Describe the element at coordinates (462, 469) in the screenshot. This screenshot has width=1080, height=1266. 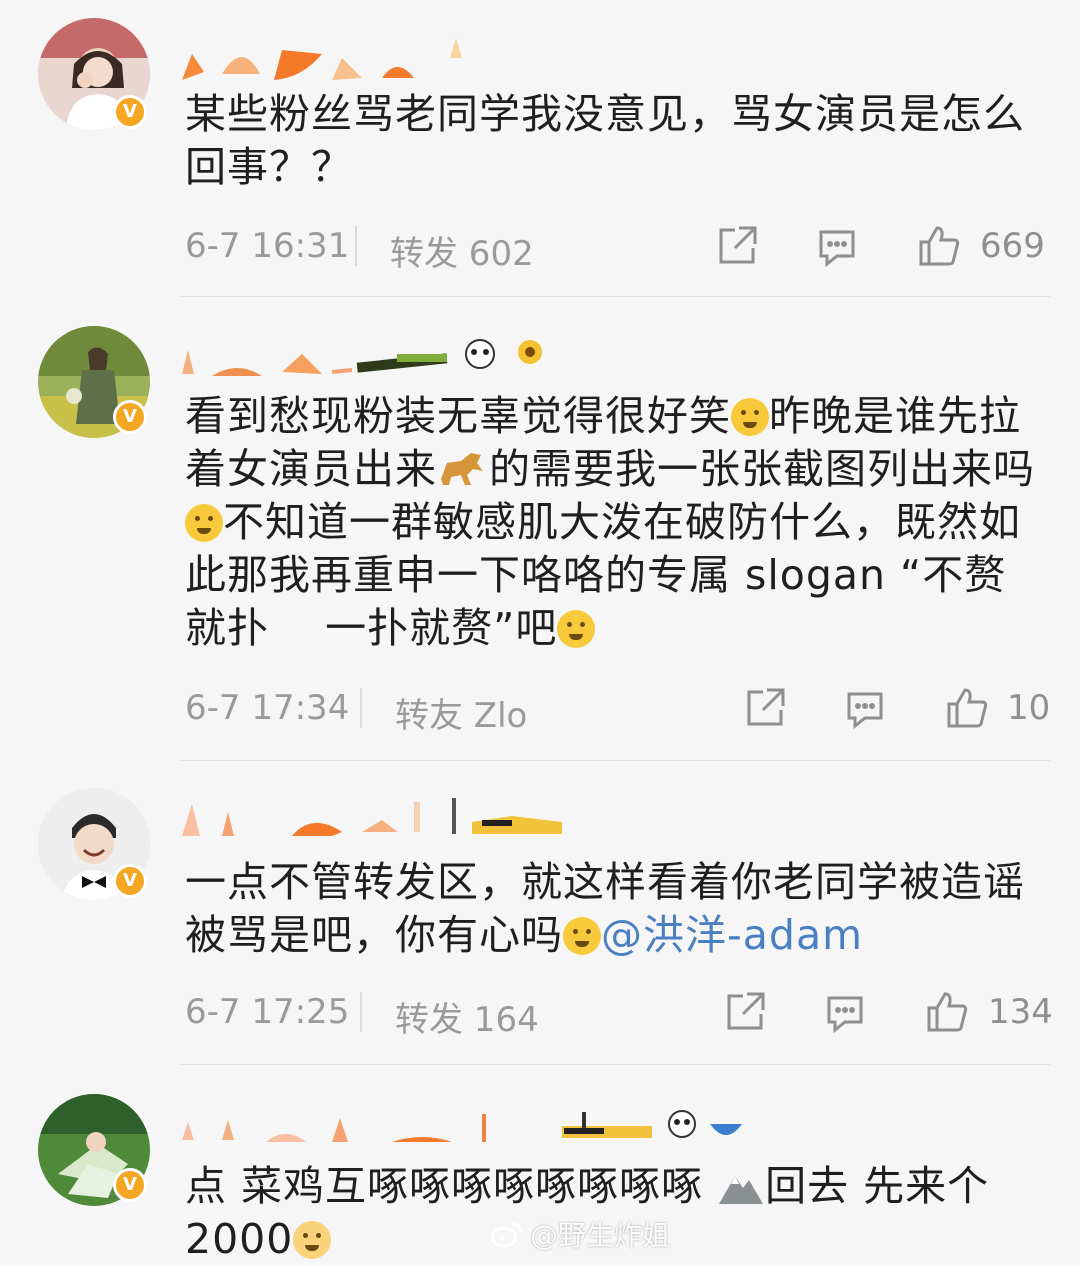
I see `horse-emoji-icon` at that location.